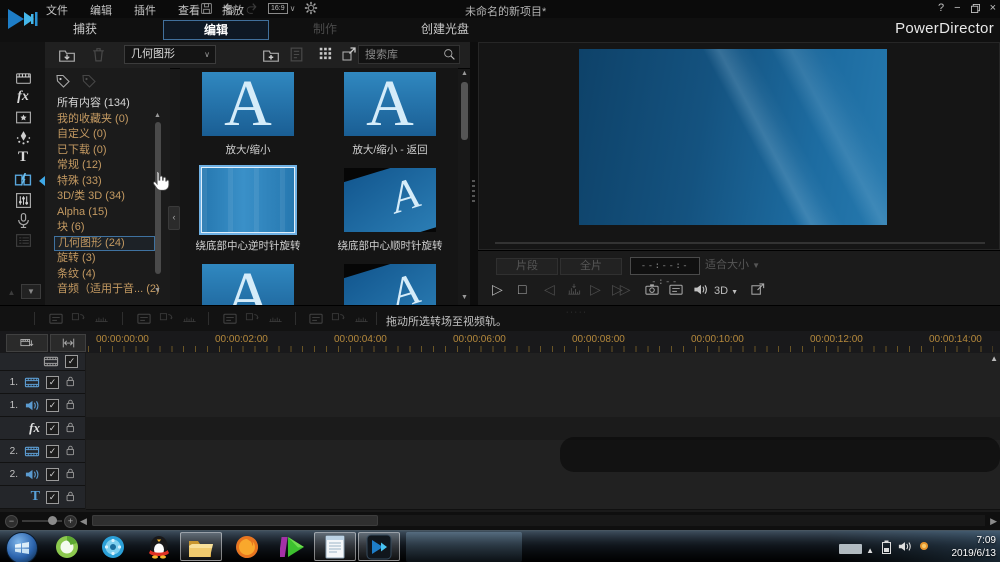 Image resolution: width=1000 pixels, height=562 pixels. I want to click on category-item-3: 已下载 (0), so click(104, 151).